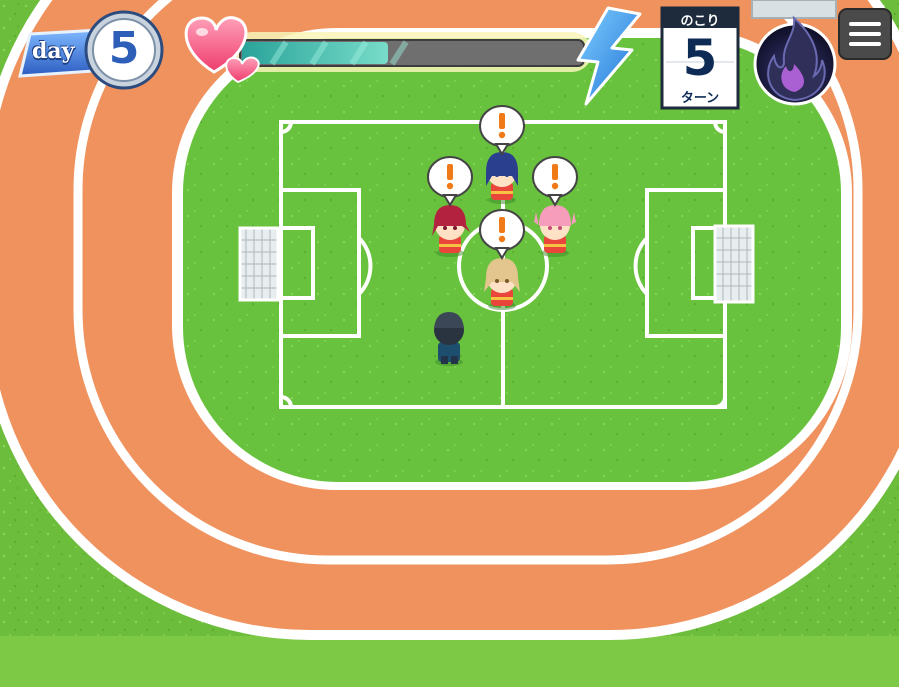 The width and height of the screenshot is (899, 687). I want to click on day-number: 5, so click(124, 48).